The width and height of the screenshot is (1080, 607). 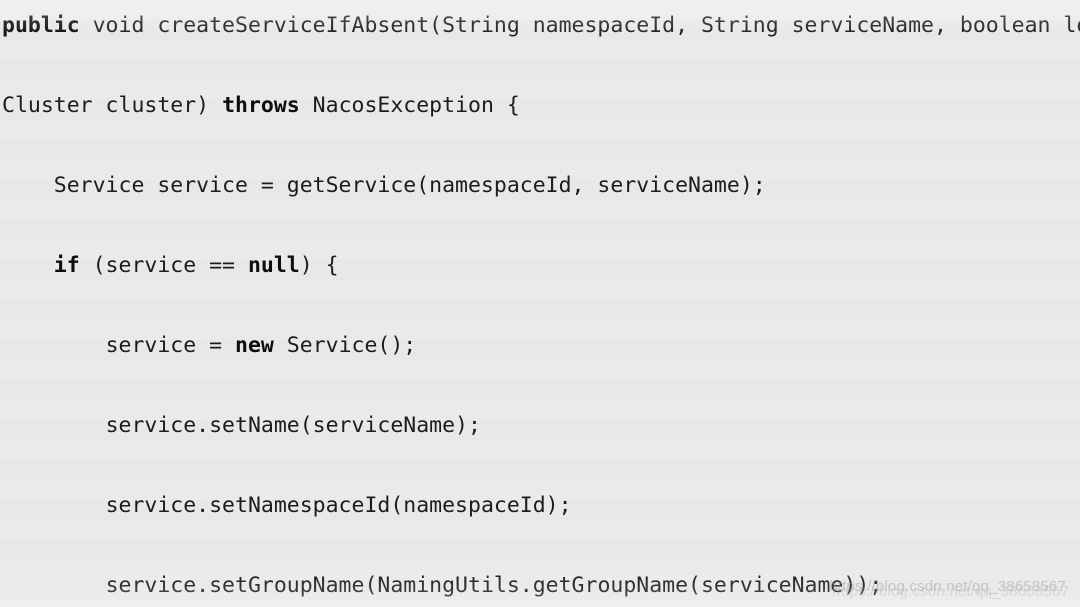 What do you see at coordinates (66, 265) in the screenshot?
I see `code-keyword: if` at bounding box center [66, 265].